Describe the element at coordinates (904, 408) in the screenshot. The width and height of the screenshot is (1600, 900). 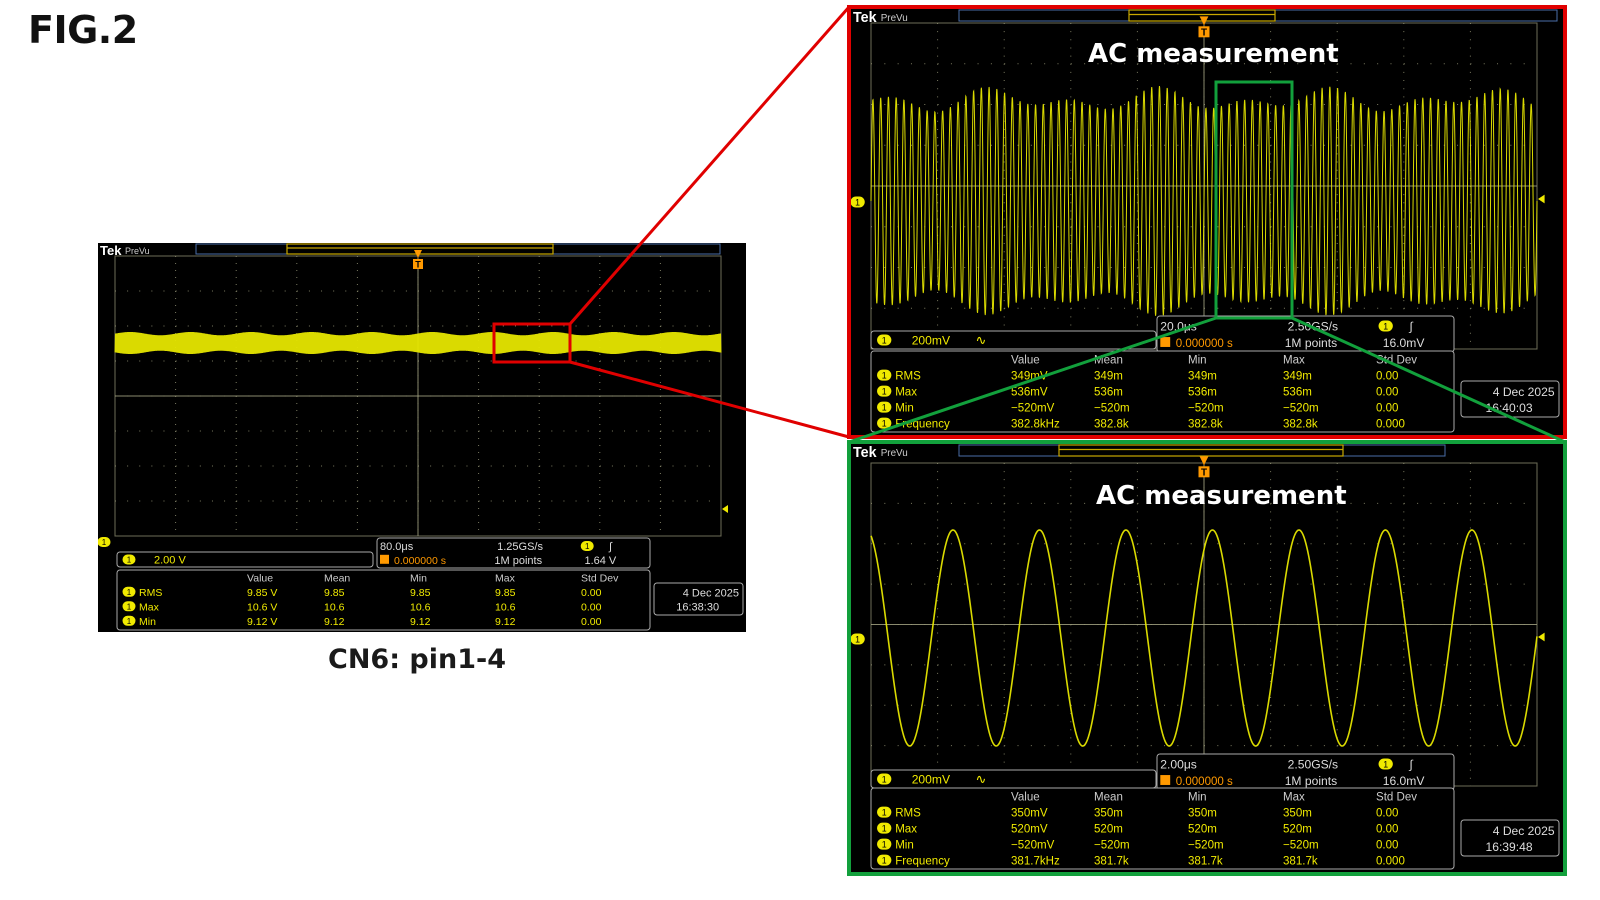
I see `measurement-name: Min` at that location.